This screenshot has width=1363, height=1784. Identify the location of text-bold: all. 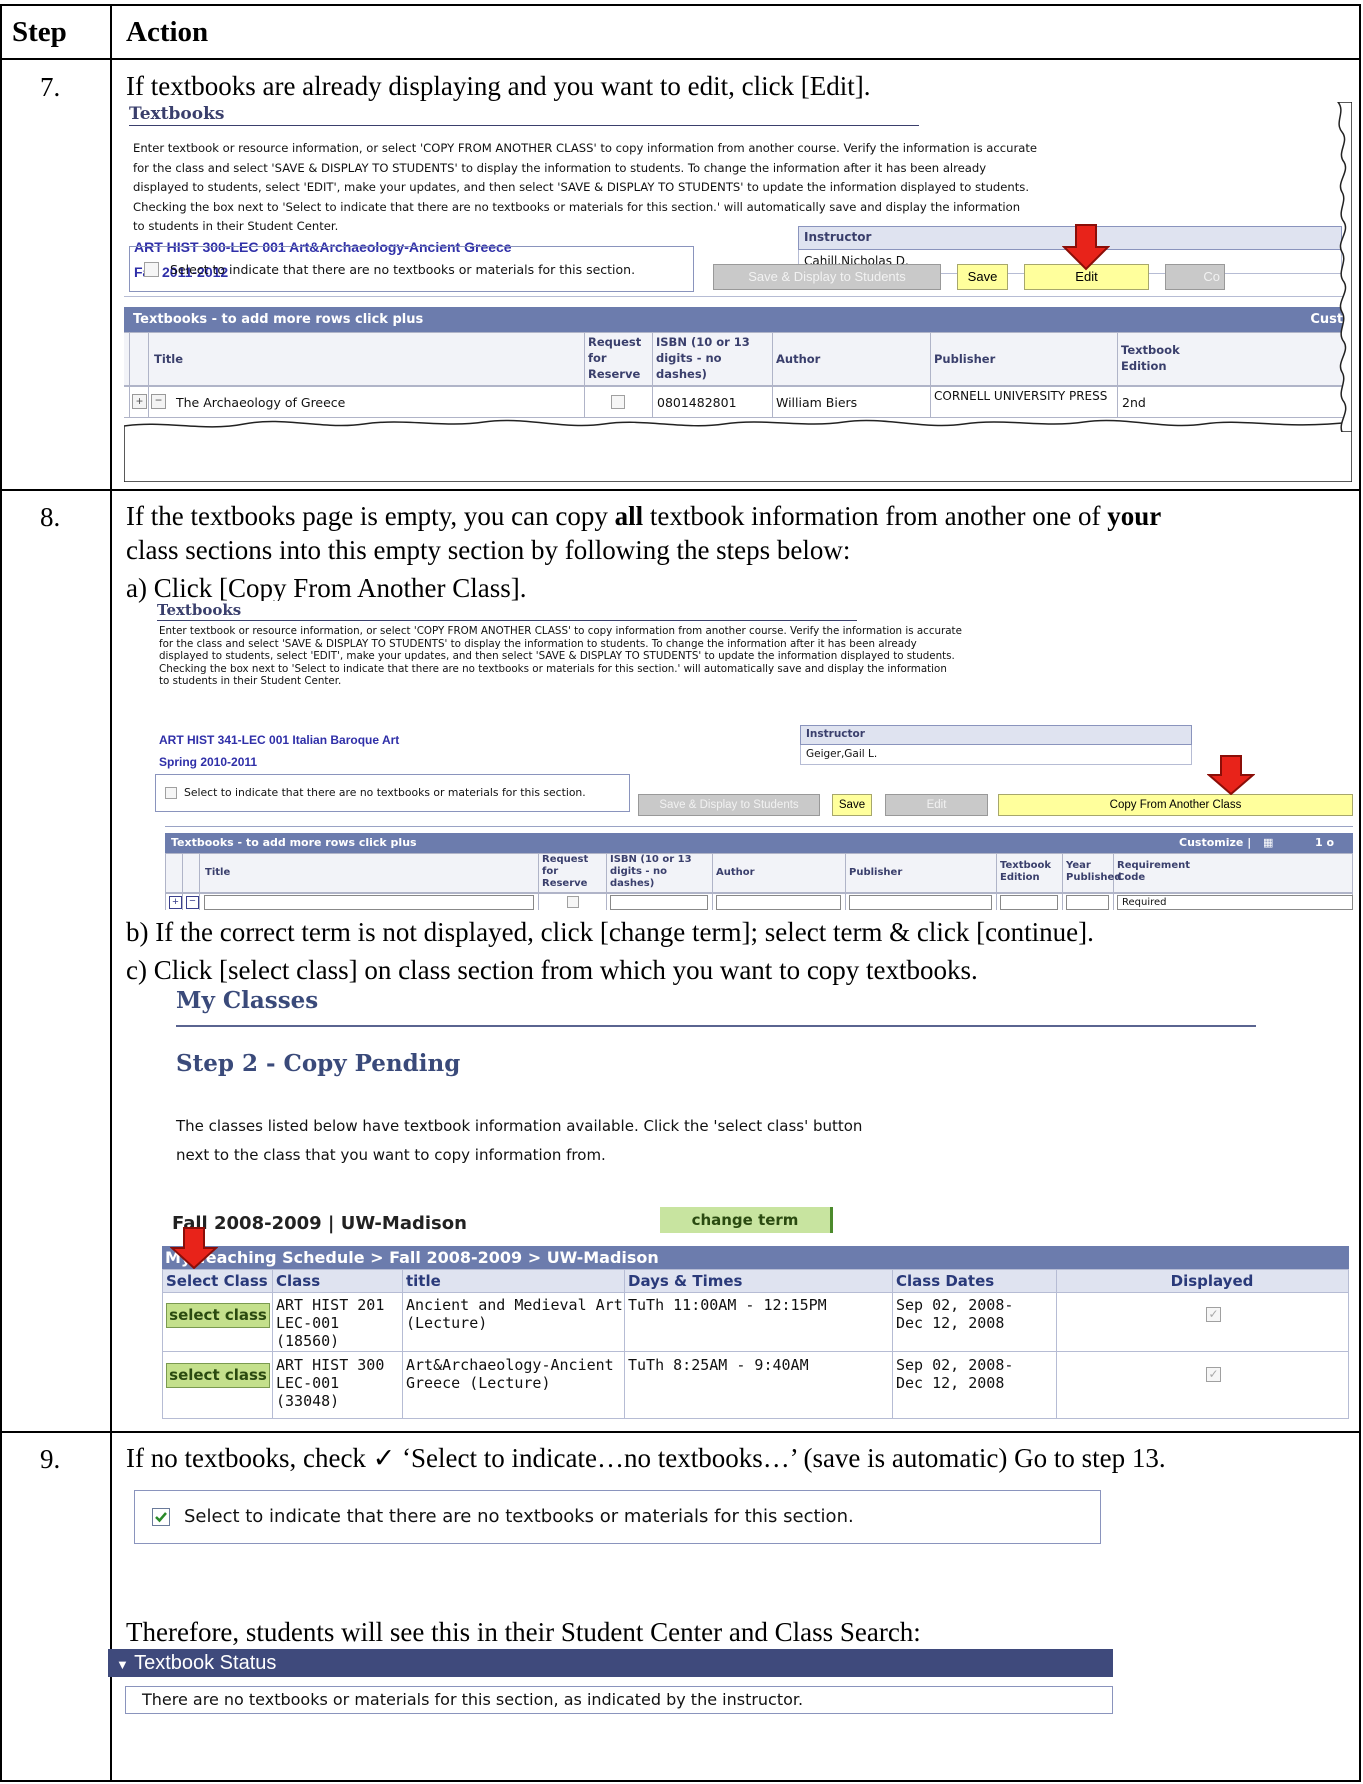
(629, 516).